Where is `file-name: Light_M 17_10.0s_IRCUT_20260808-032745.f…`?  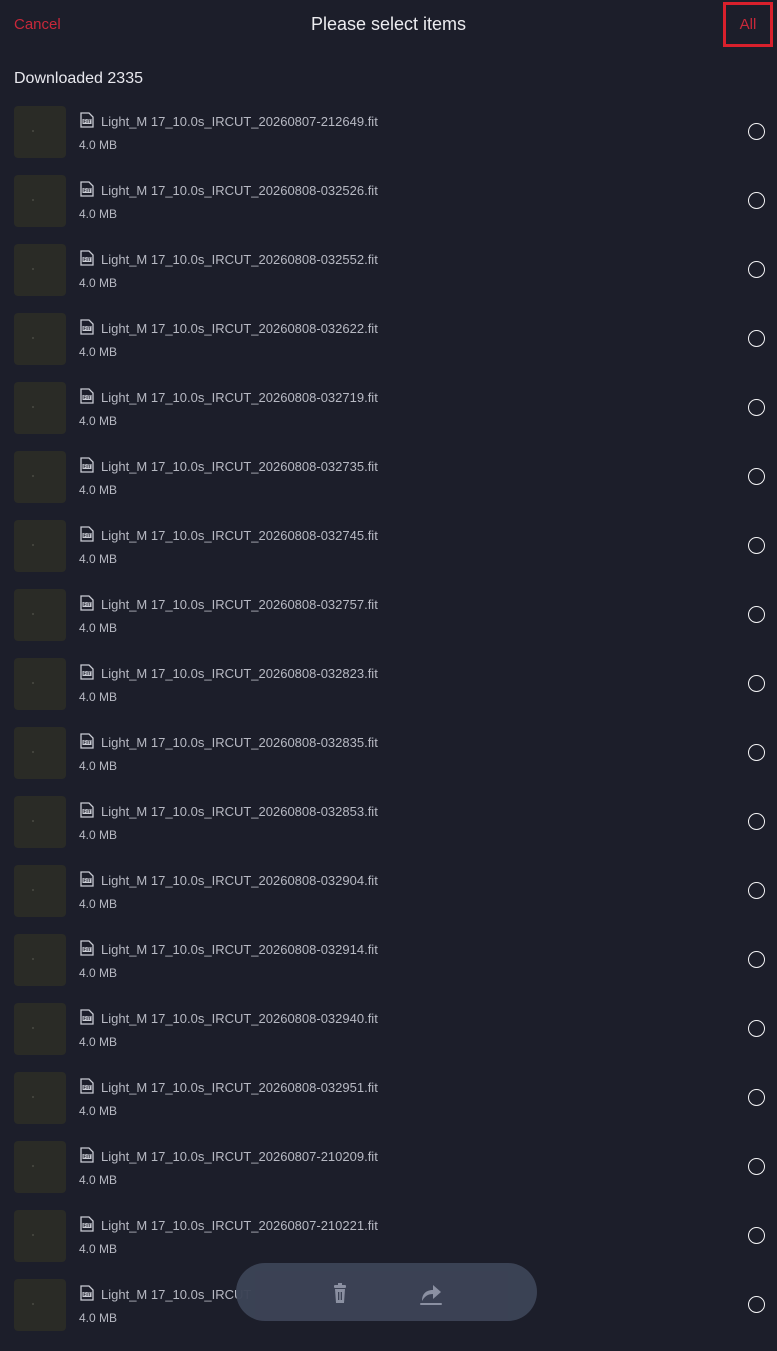
file-name: Light_M 17_10.0s_IRCUT_20260808-032745.f… is located at coordinates (239, 535).